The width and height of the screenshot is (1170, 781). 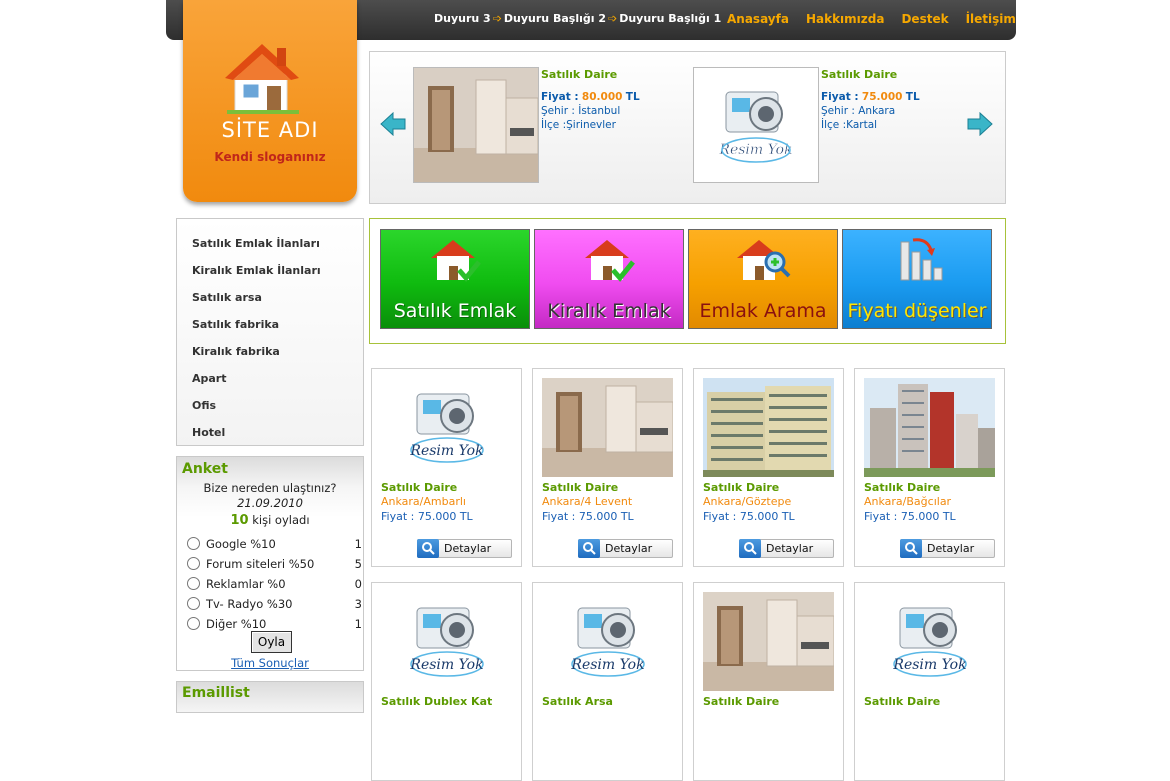 I want to click on sidebar-item-satilik-emlak: Satılık Emlak İlanları, so click(x=256, y=243).